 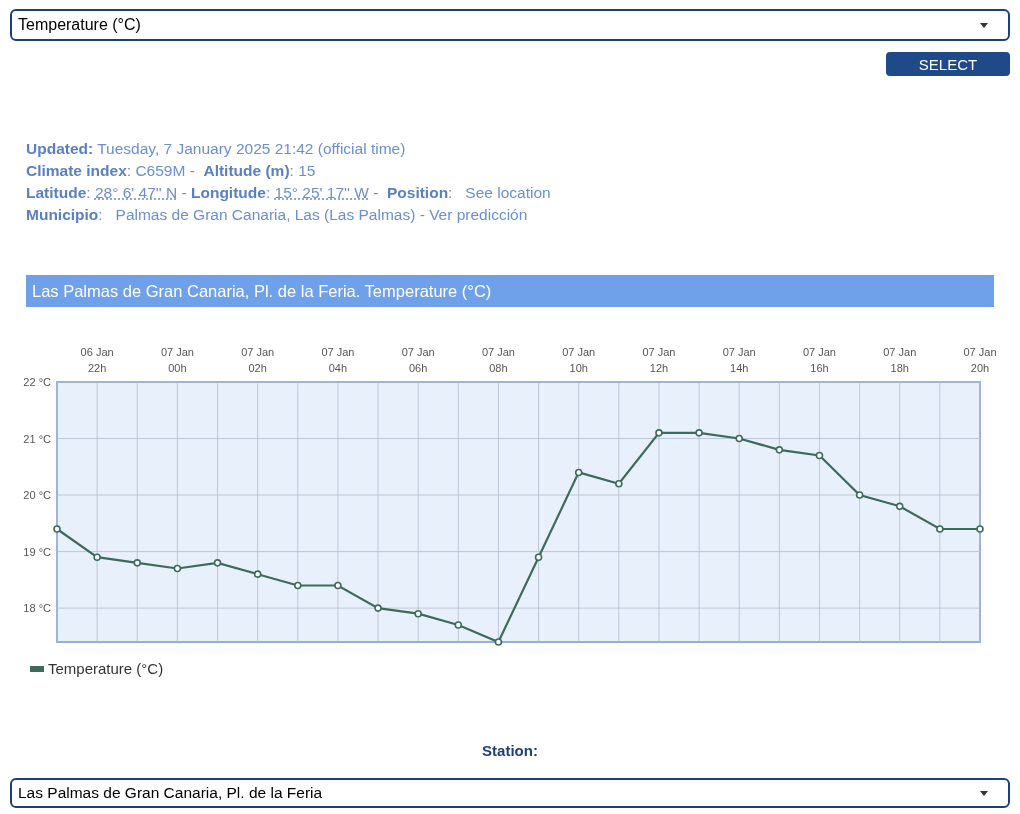 What do you see at coordinates (510, 291) in the screenshot?
I see `chart-title-bar: Las Palmas de Gran Canaria, Pl. de la Feria. Temperature (°C)` at bounding box center [510, 291].